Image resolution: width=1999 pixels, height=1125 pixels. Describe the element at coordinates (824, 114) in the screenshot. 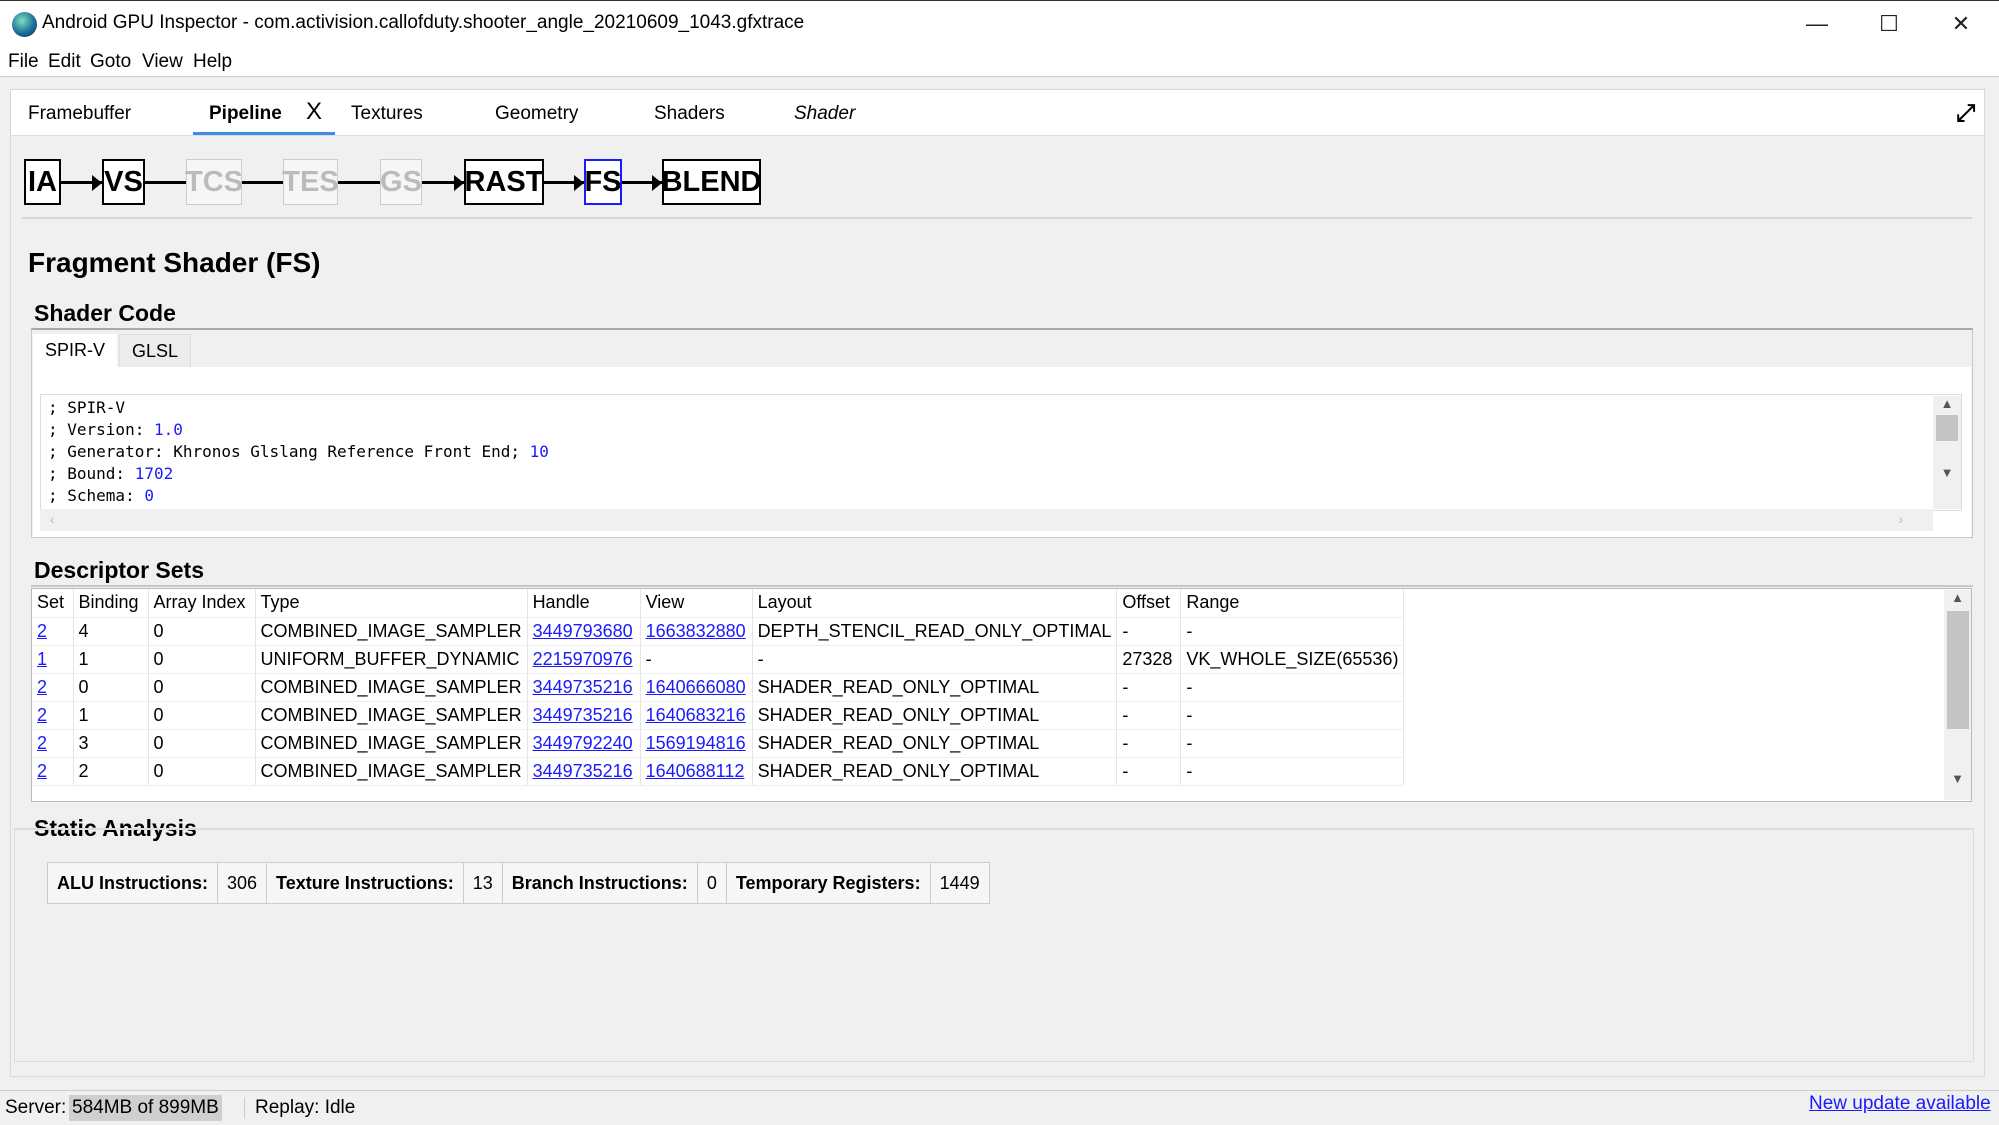

I see `tab-shader: Shader` at that location.